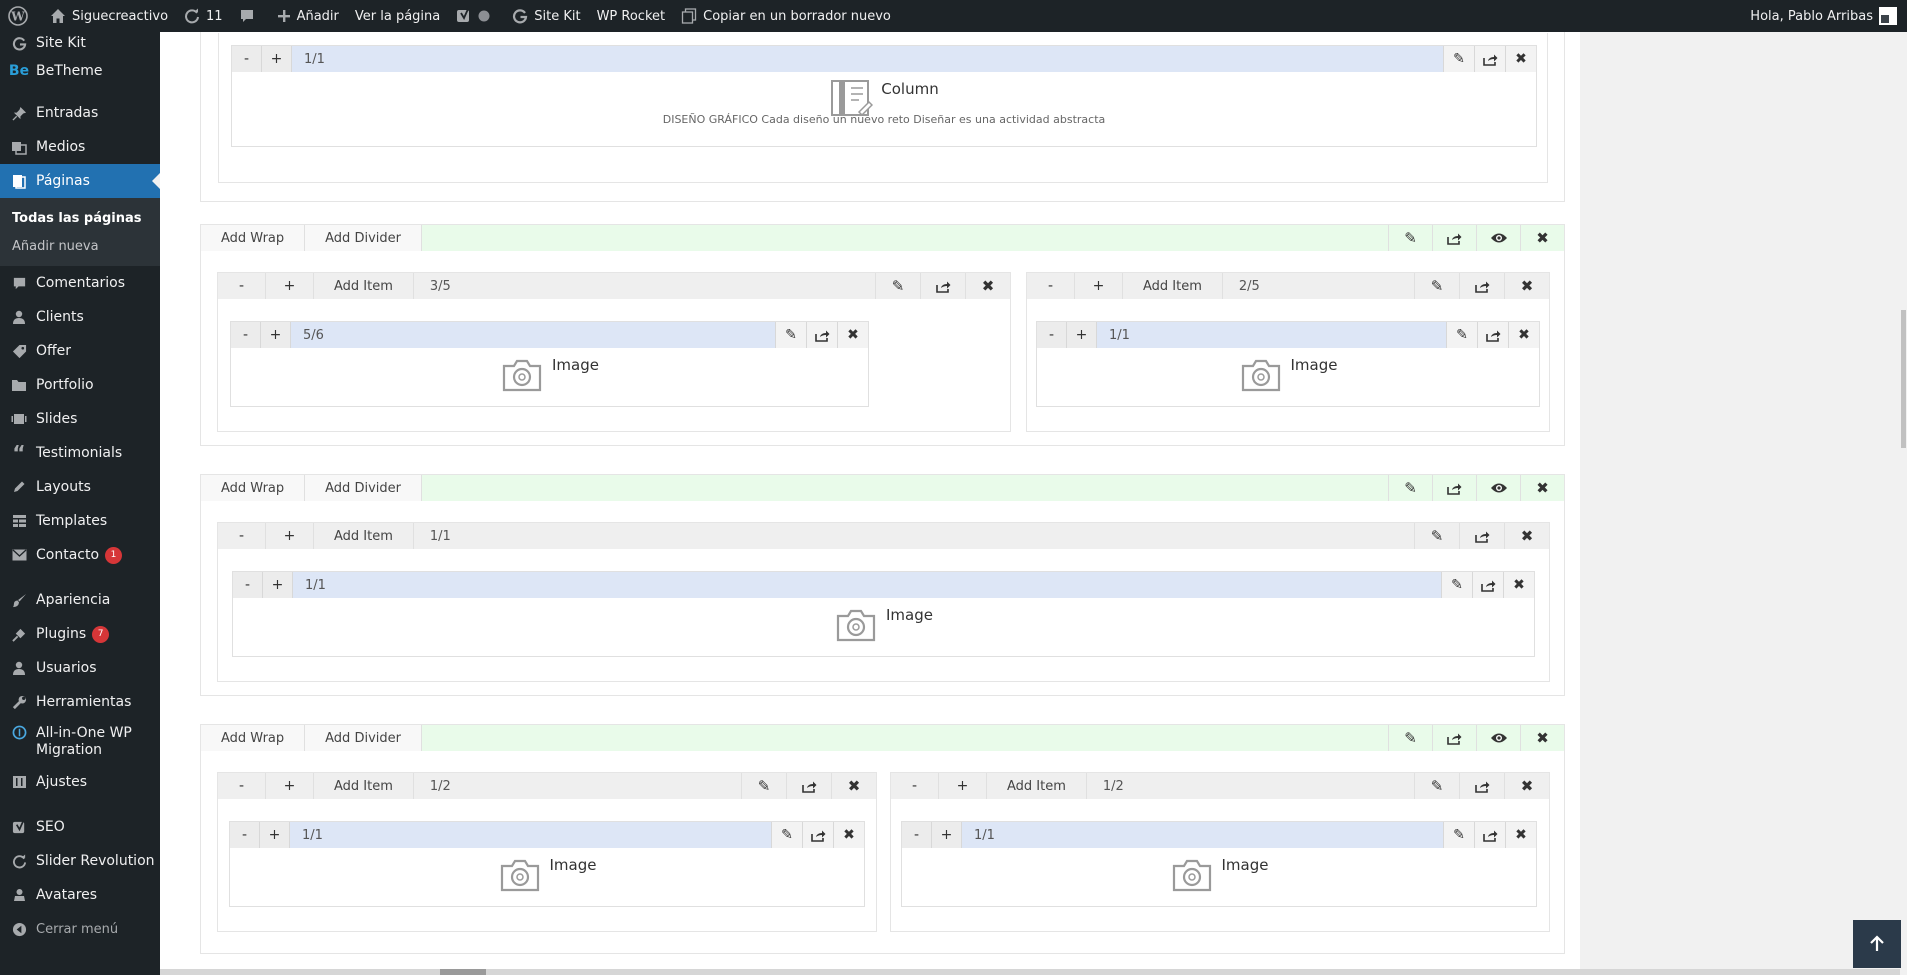  Describe the element at coordinates (80, 702) in the screenshot. I see `sidebar-item-herramientas: Herramientas` at that location.